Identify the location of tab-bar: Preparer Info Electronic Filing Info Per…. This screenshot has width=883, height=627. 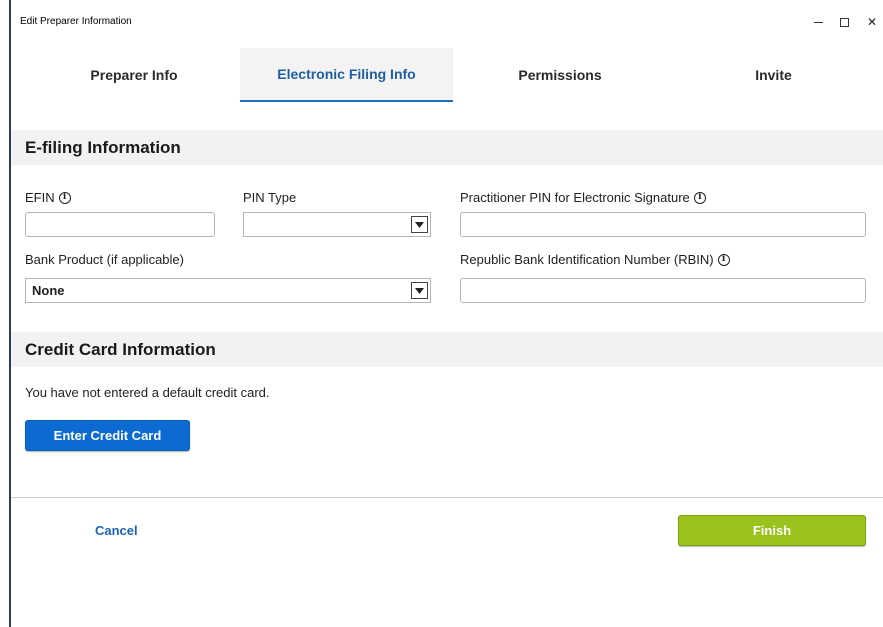
(455, 75).